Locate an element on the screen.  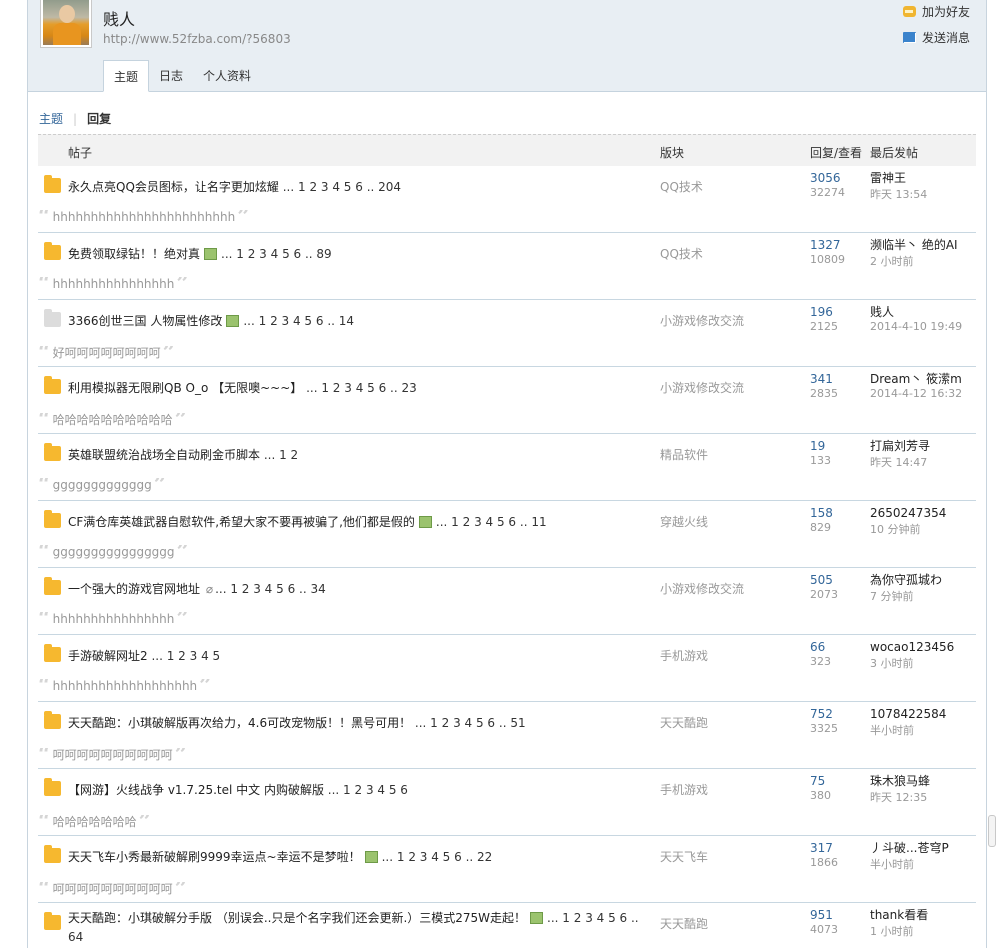
last-post-user: 贱人 is located at coordinates (882, 312).